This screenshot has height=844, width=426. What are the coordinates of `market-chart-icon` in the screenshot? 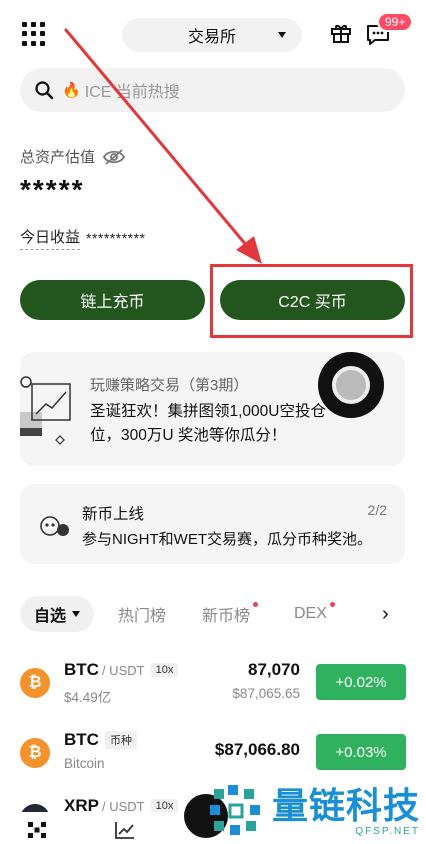 It's located at (125, 830).